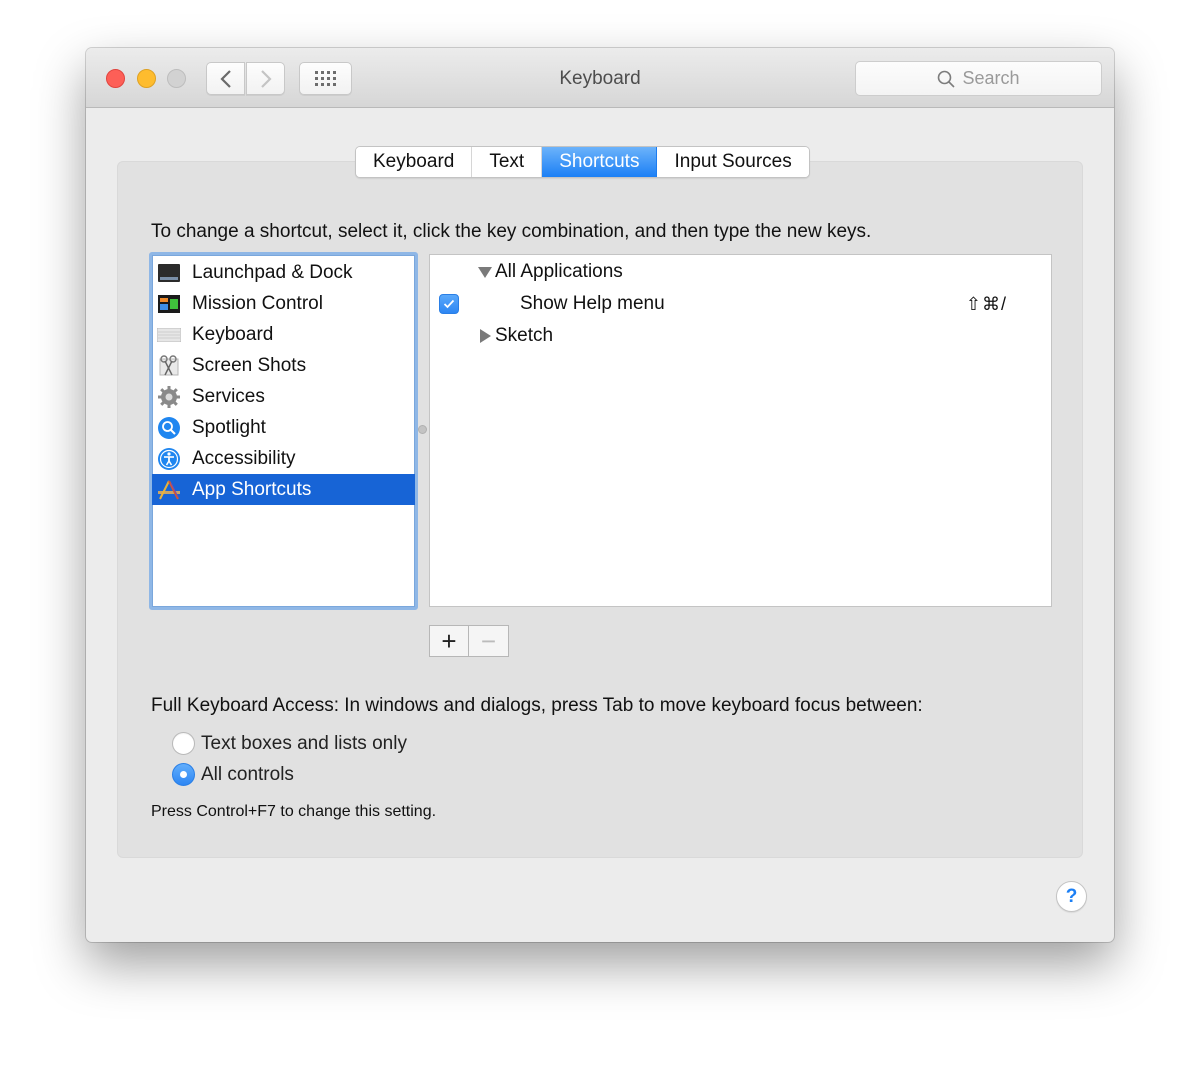  Describe the element at coordinates (740, 272) in the screenshot. I see `group-row-all-applications: All Applications` at that location.